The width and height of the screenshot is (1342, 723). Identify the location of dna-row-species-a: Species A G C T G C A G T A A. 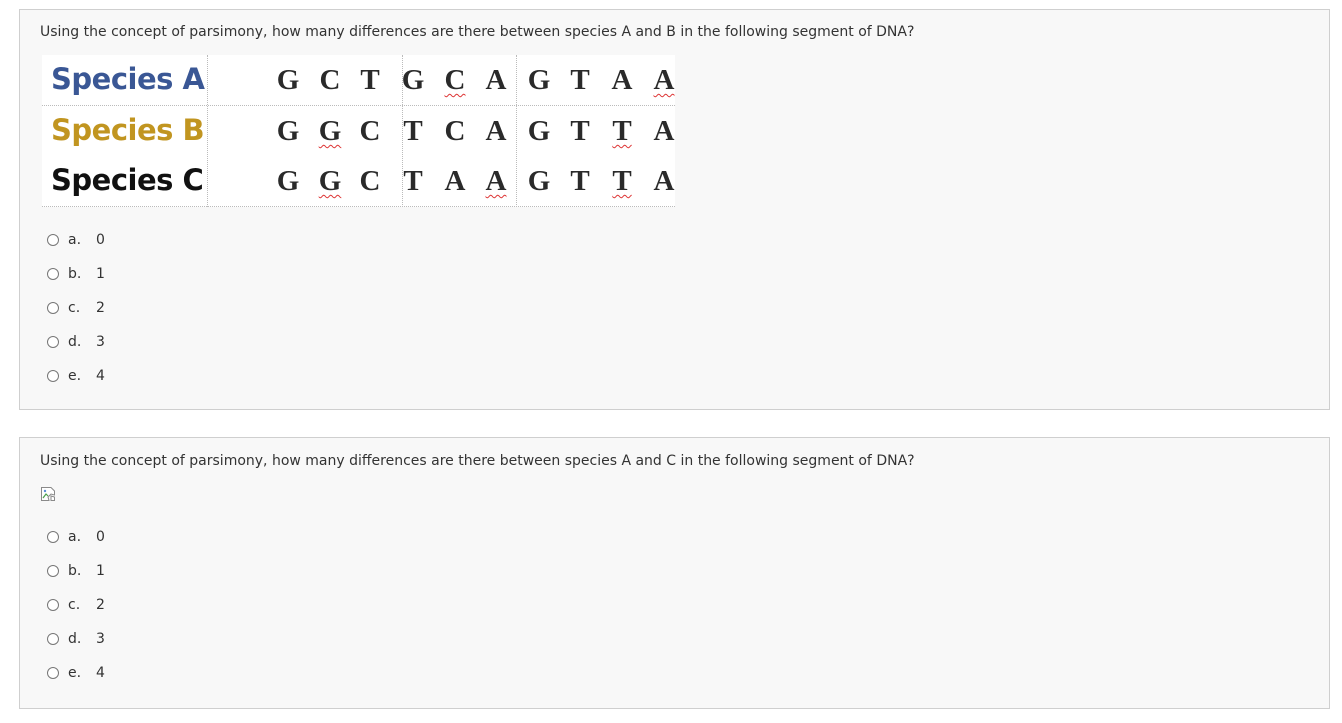
(358, 80).